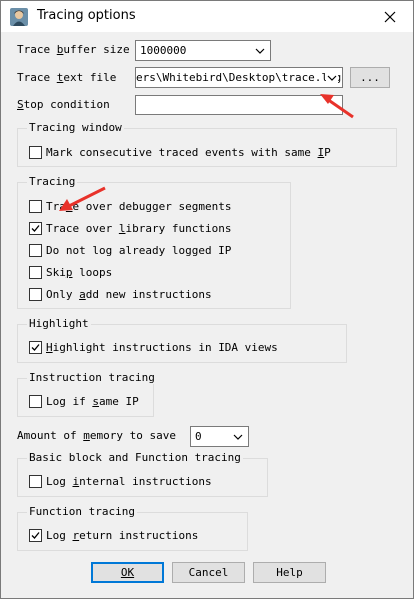  I want to click on close-button, so click(390, 16).